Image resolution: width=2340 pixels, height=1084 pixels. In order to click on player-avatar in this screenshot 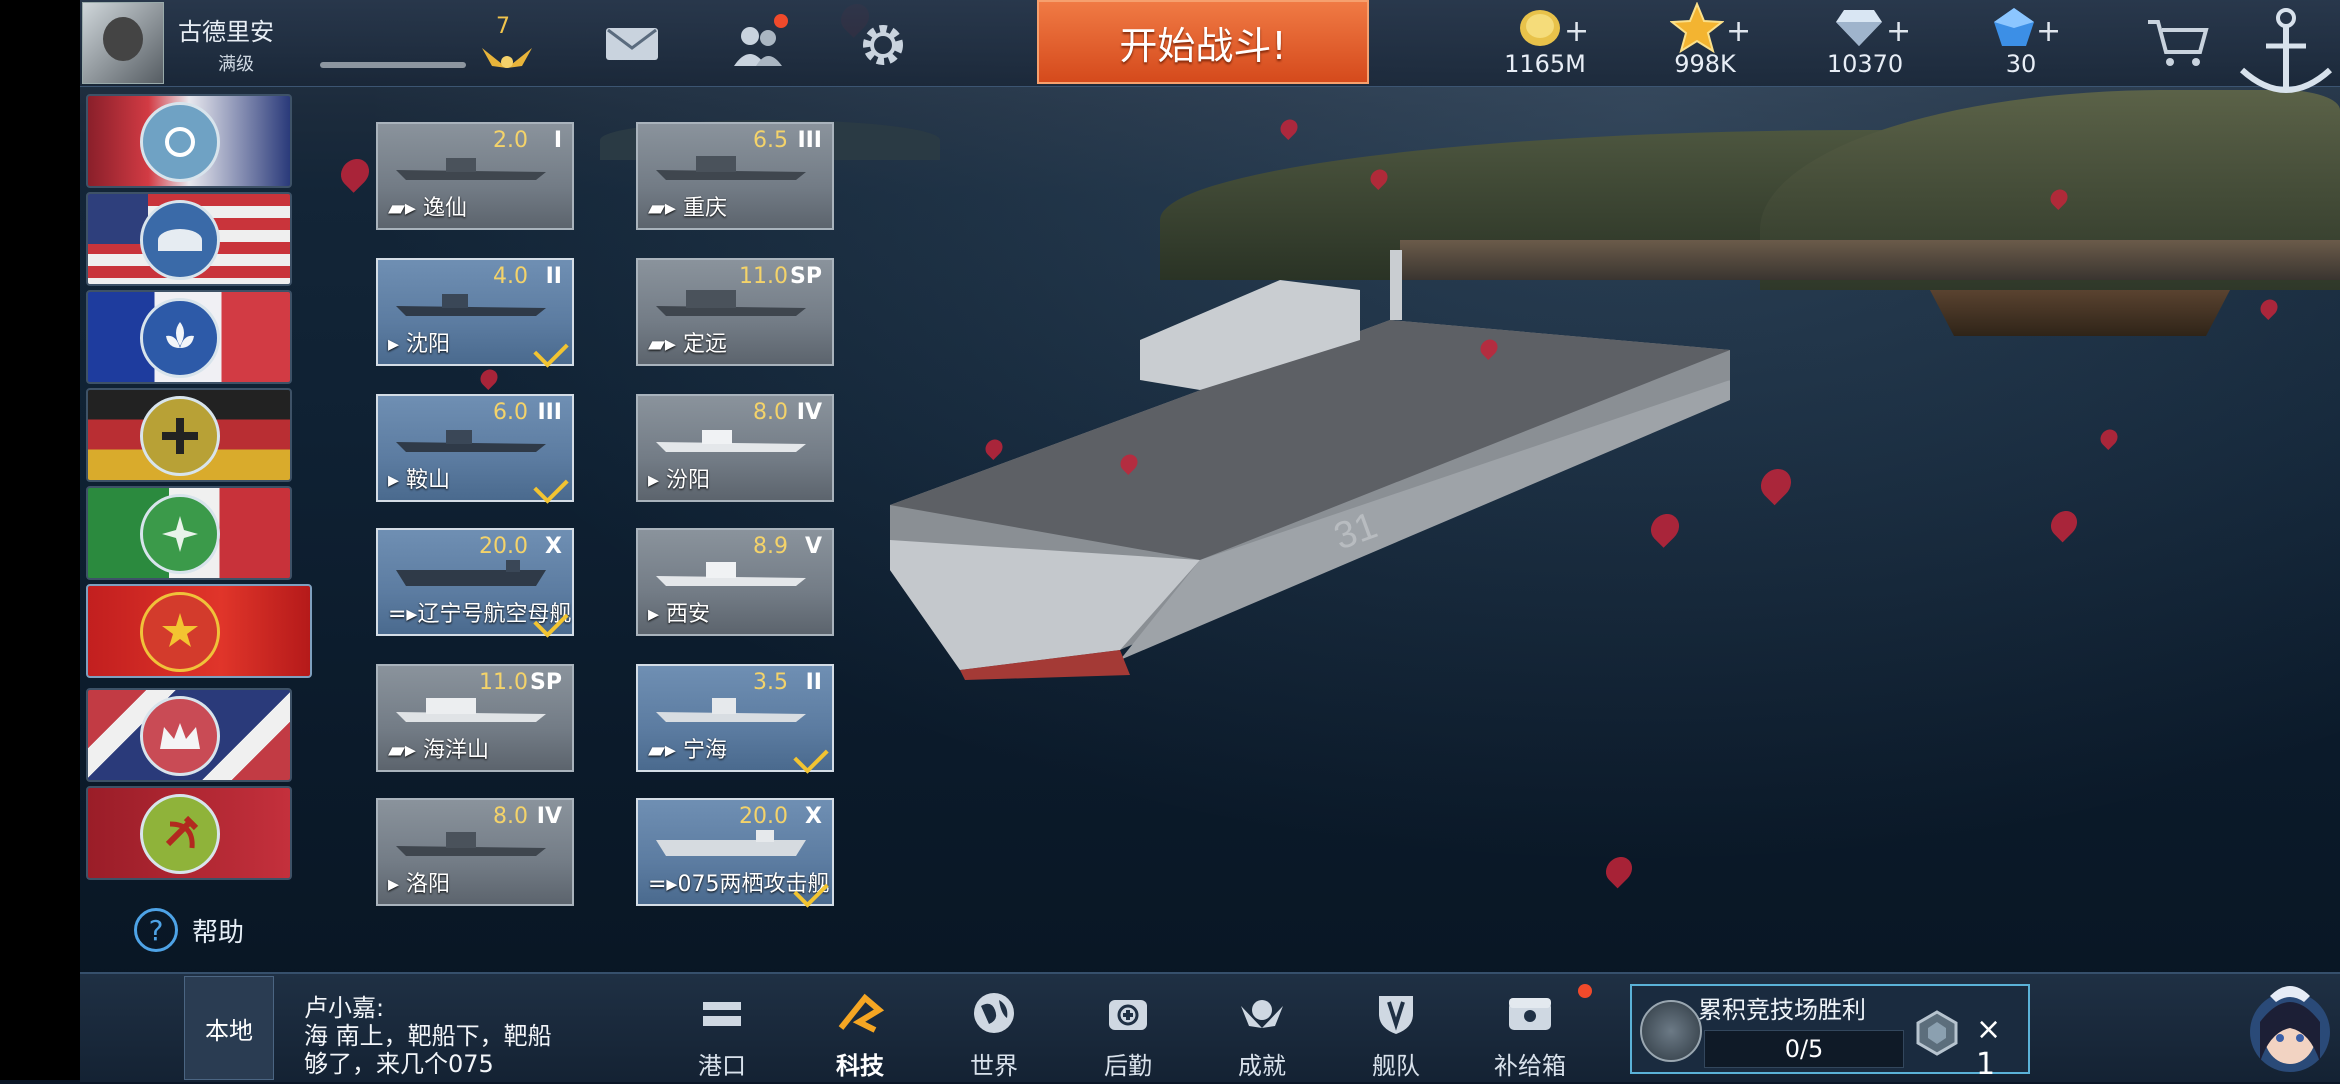, I will do `click(123, 43)`.